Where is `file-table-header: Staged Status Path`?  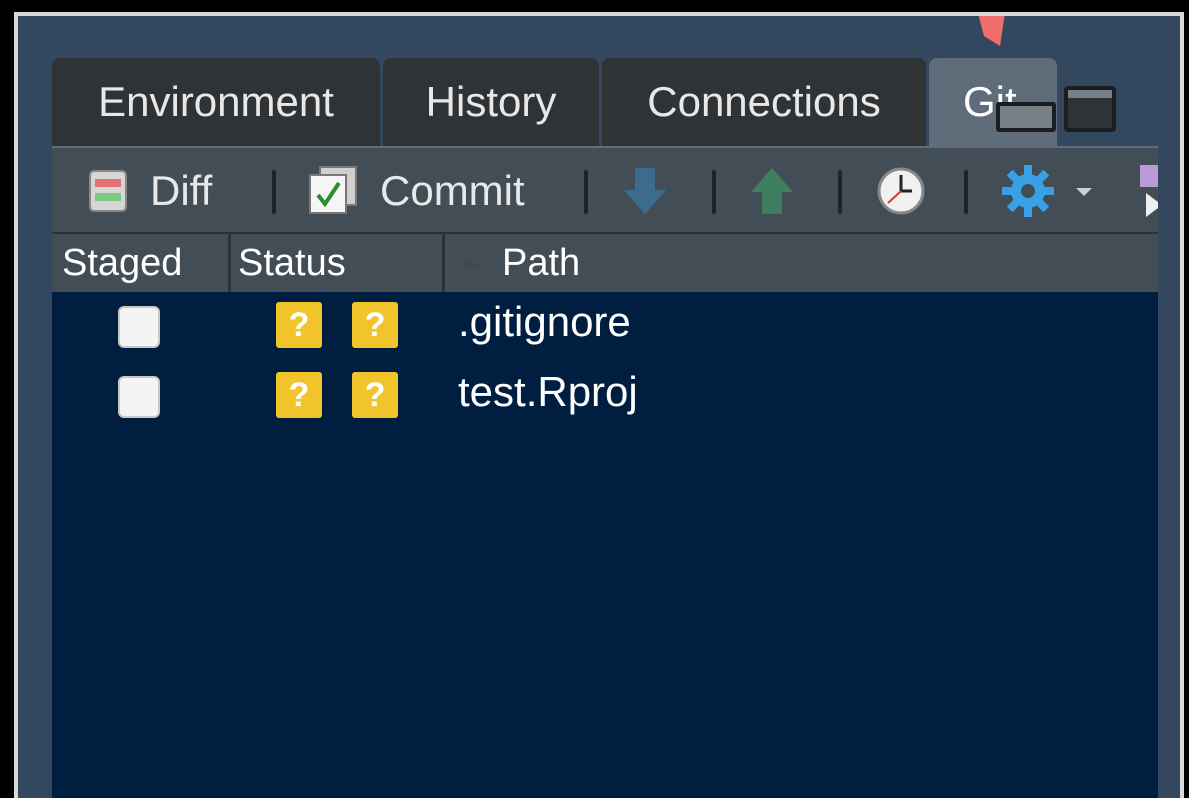 file-table-header: Staged Status Path is located at coordinates (605, 262).